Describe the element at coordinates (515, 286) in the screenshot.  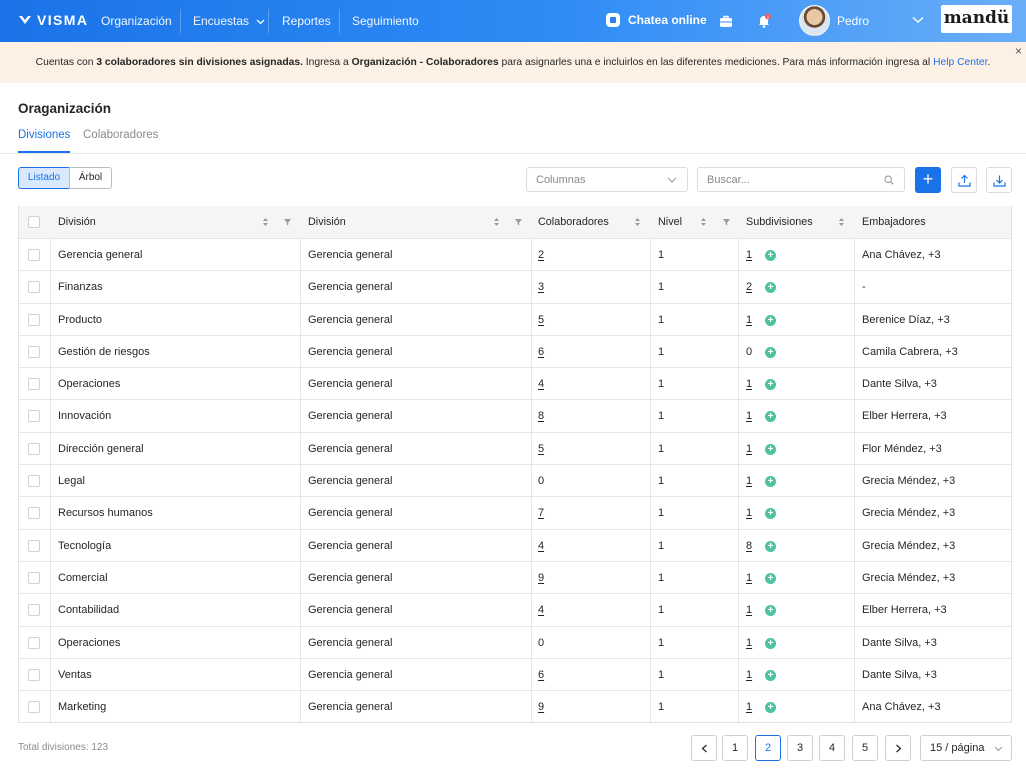
I see `table-row: Finanzas Gerencia general 3 1 2 + -` at that location.